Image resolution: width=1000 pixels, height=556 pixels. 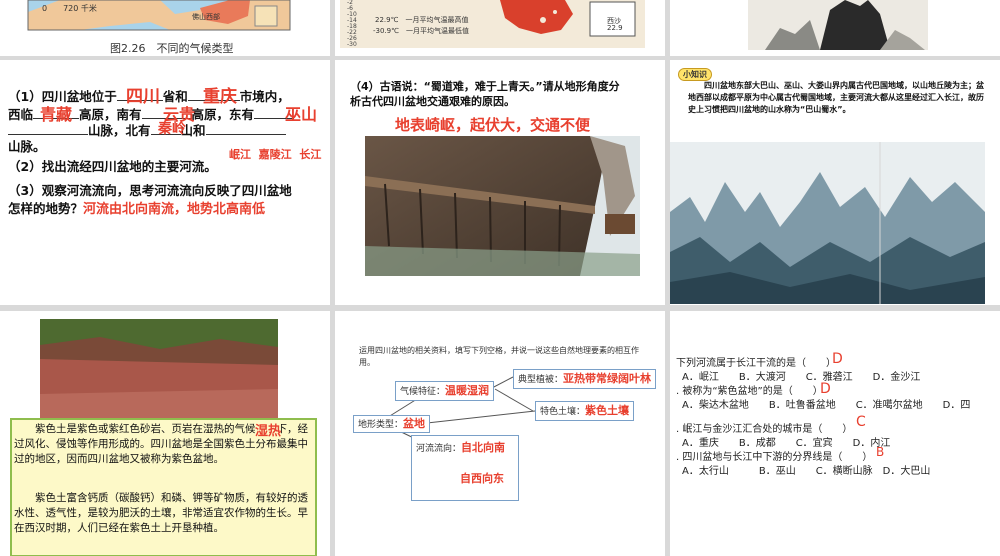 I want to click on soil-box: 特色土壤：紫色土壤, so click(x=585, y=411).